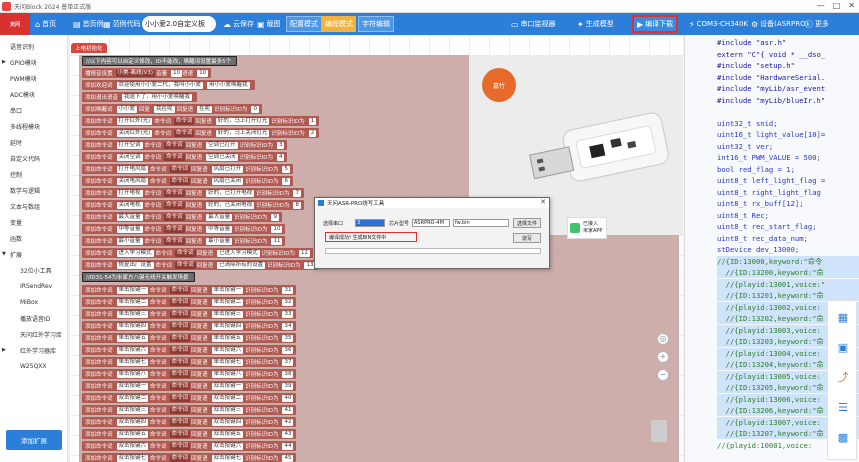 This screenshot has width=859, height=462. I want to click on reply-text-field: 双击按键七, so click(227, 458).